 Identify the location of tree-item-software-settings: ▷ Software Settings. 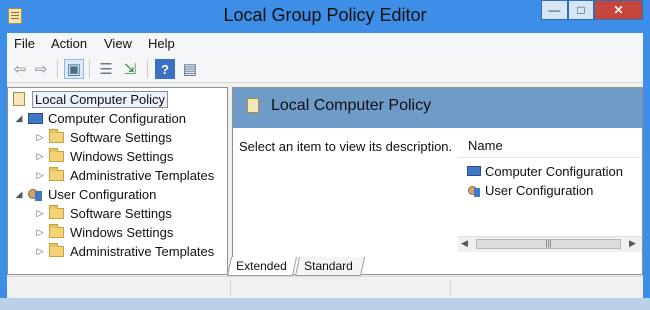
(103, 137).